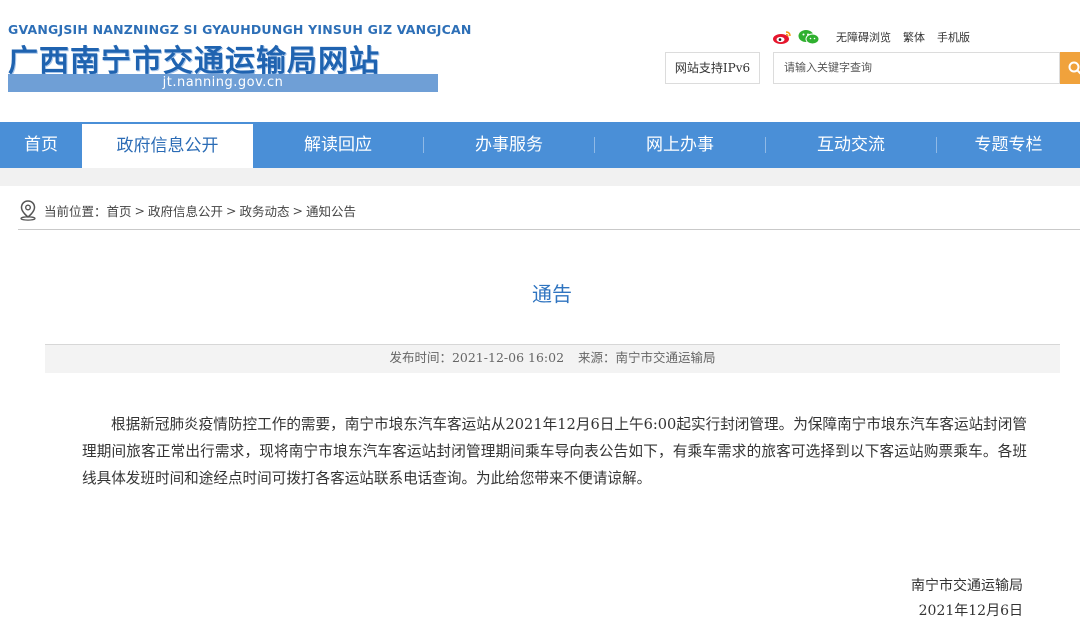 Image resolution: width=1080 pixels, height=638 pixels. I want to click on main-nav: 首页 政府信息公开 解读回应 办事服务 网上办事 互动交流 专题专栏, so click(540, 145).